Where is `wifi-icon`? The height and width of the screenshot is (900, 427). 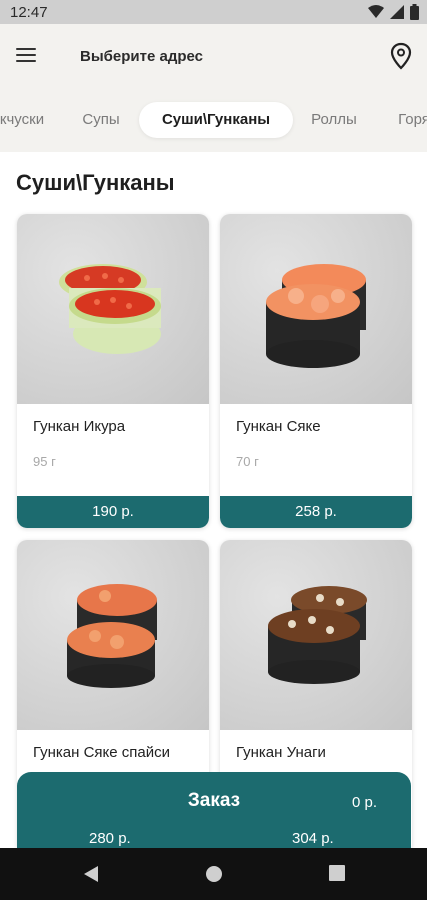 wifi-icon is located at coordinates (376, 11).